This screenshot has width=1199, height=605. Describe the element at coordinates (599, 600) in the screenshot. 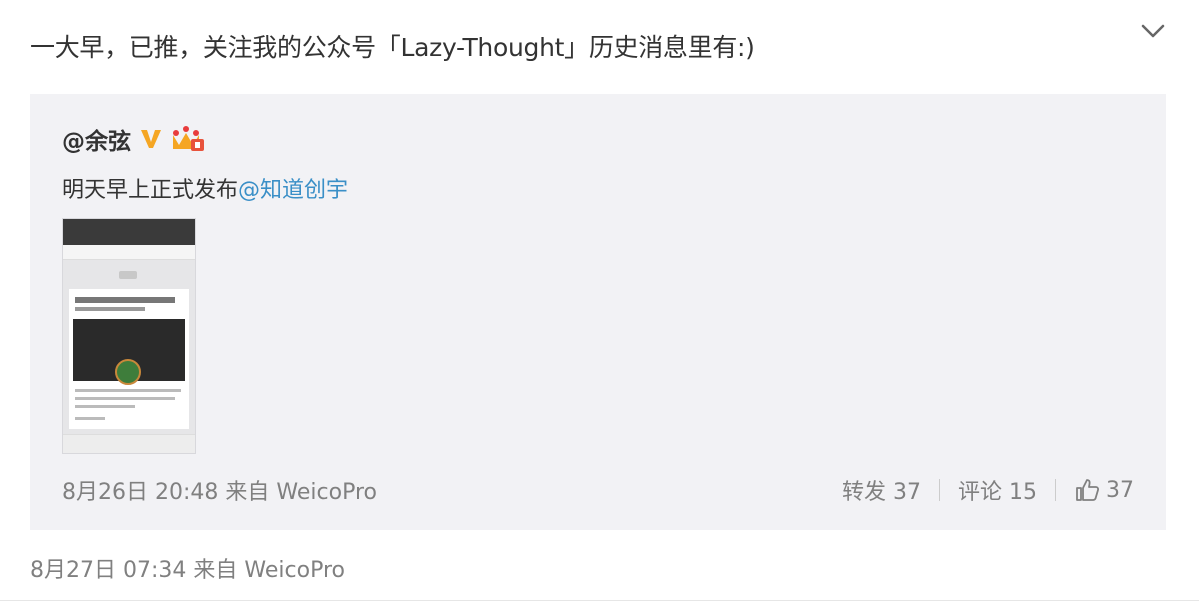

I see `bottom-divider` at that location.